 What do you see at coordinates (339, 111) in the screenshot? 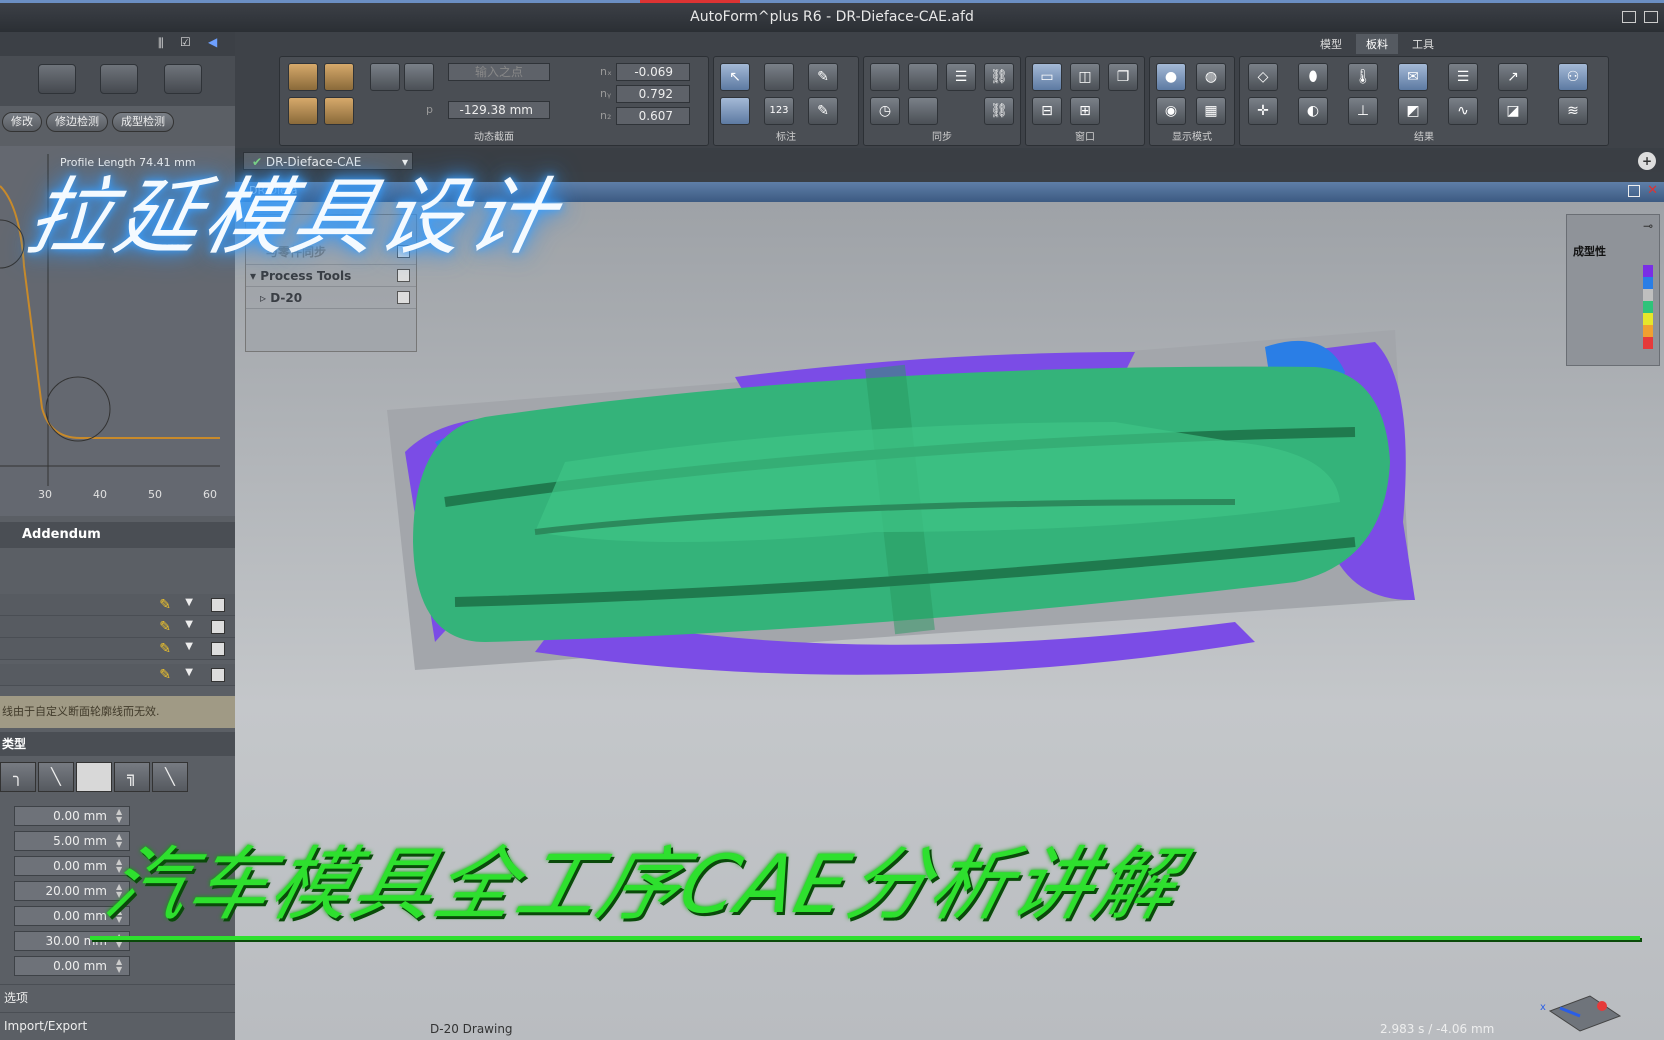
I see `section-remove-icon` at bounding box center [339, 111].